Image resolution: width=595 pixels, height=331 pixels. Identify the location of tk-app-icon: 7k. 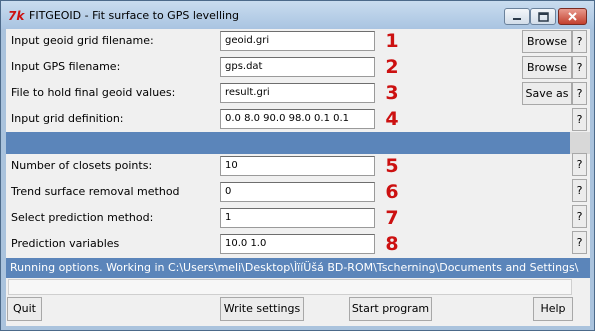
(16, 16).